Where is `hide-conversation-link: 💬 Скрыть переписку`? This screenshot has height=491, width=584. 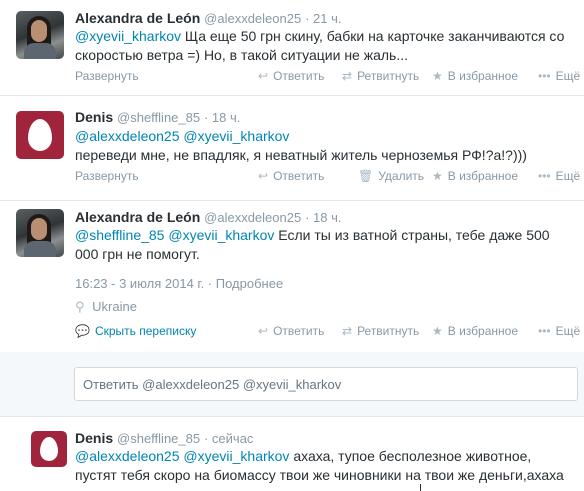 hide-conversation-link: 💬 Скрыть переписку is located at coordinates (135, 331).